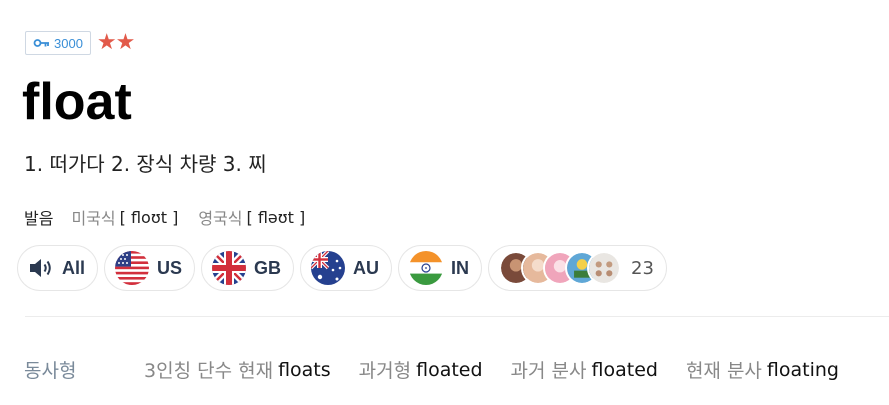  What do you see at coordinates (385, 371) in the screenshot?
I see `form-label: 과거형` at bounding box center [385, 371].